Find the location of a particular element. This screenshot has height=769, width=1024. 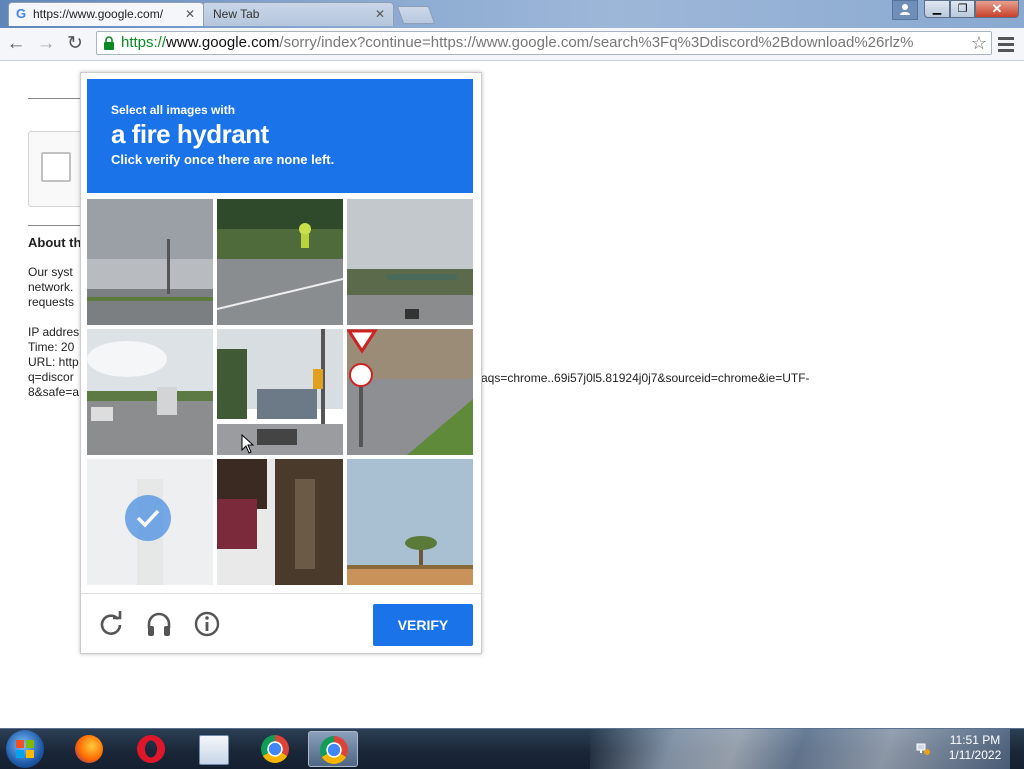

chrome-icon is located at coordinates (275, 749).